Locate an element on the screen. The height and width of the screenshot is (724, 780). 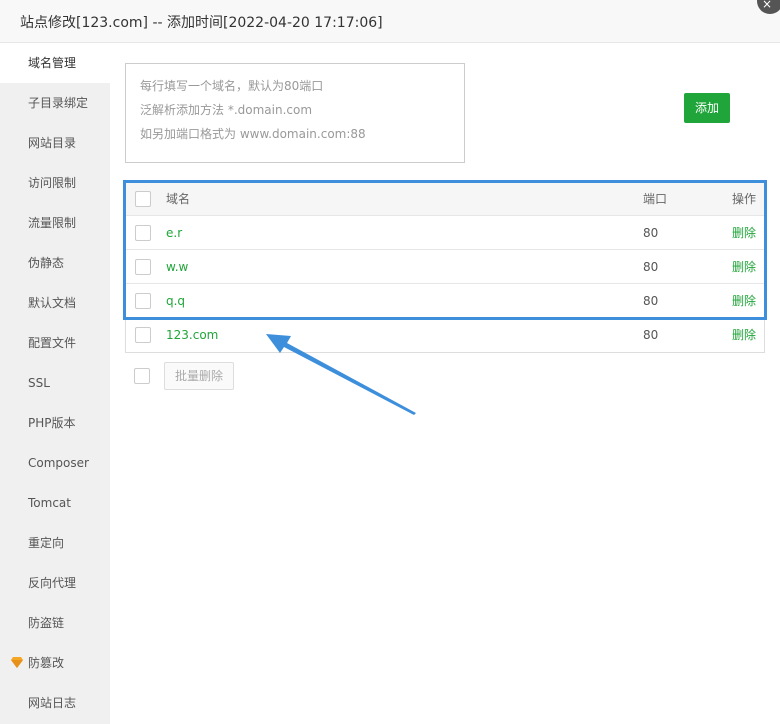
select-all-checkbox is located at coordinates (143, 199).